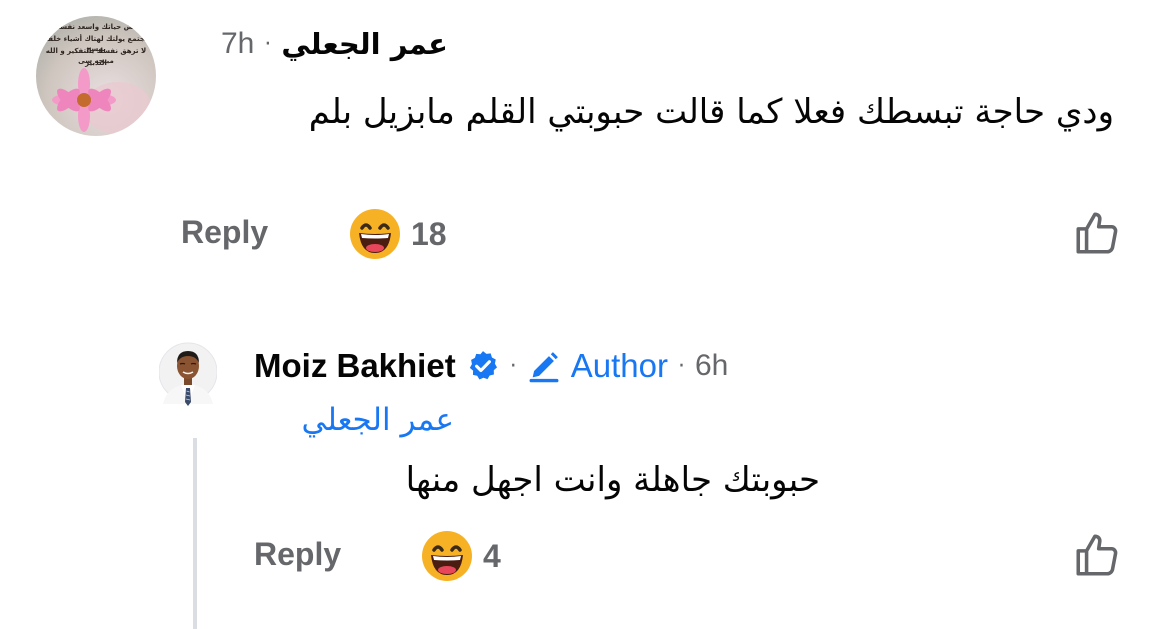  What do you see at coordinates (237, 44) in the screenshot?
I see `comment-time: 7h` at bounding box center [237, 44].